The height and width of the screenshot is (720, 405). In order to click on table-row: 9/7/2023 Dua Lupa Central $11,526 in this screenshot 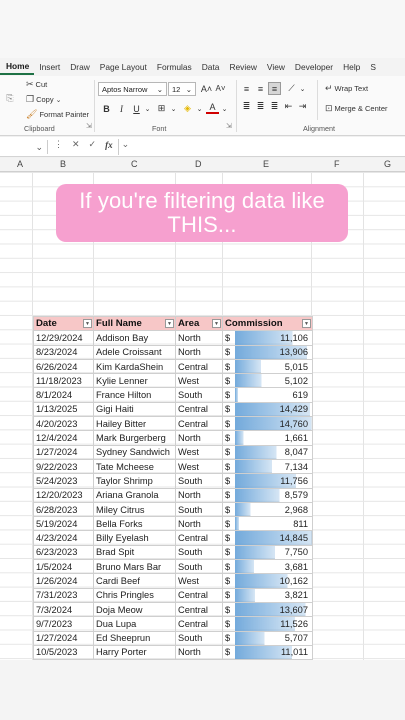, I will do `click(173, 624)`.